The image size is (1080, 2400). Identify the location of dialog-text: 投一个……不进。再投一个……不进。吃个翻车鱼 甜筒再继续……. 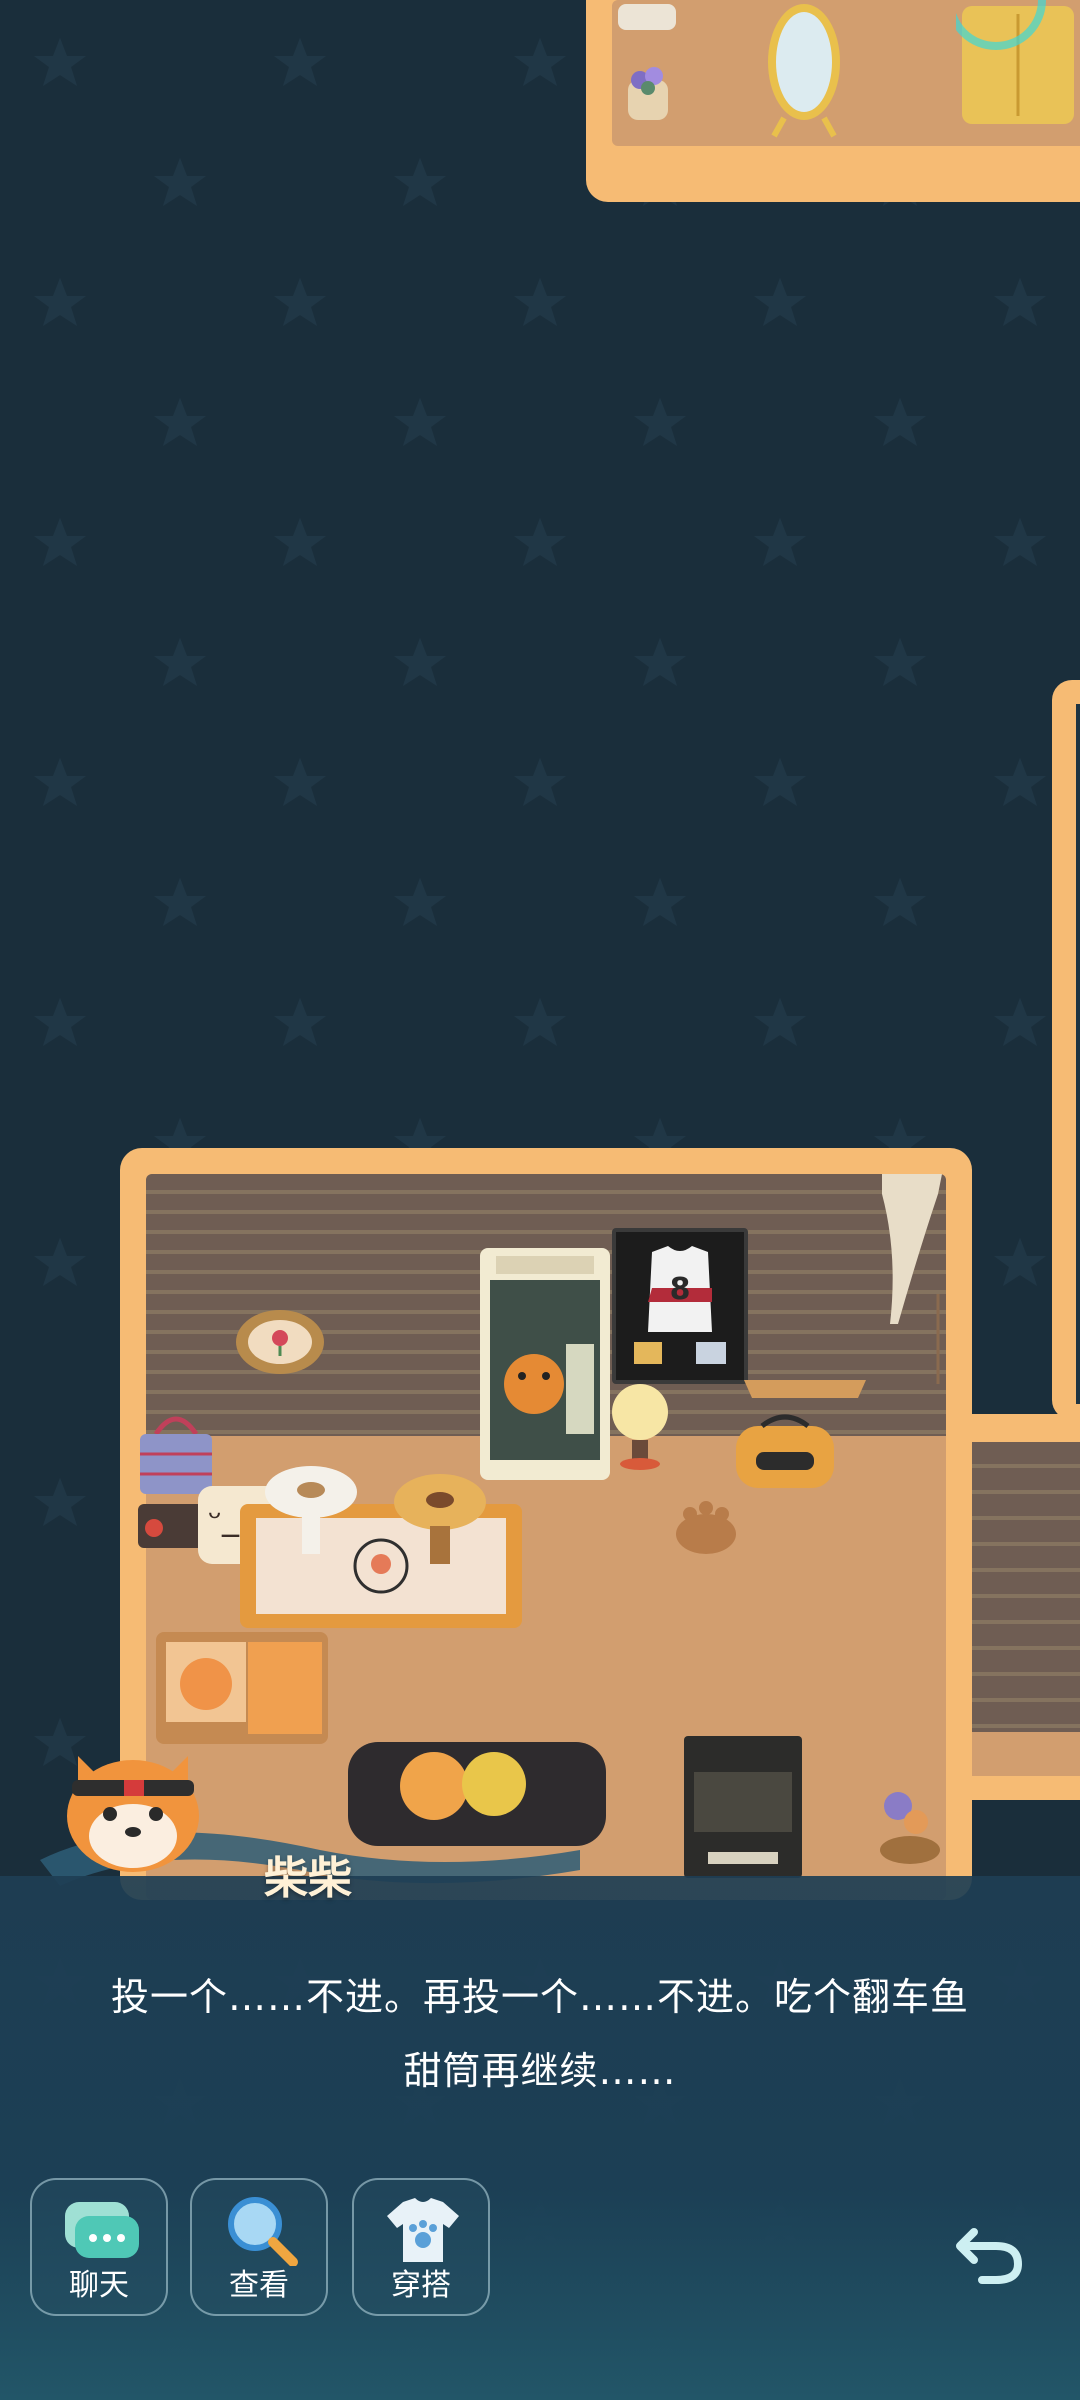
(540, 2034).